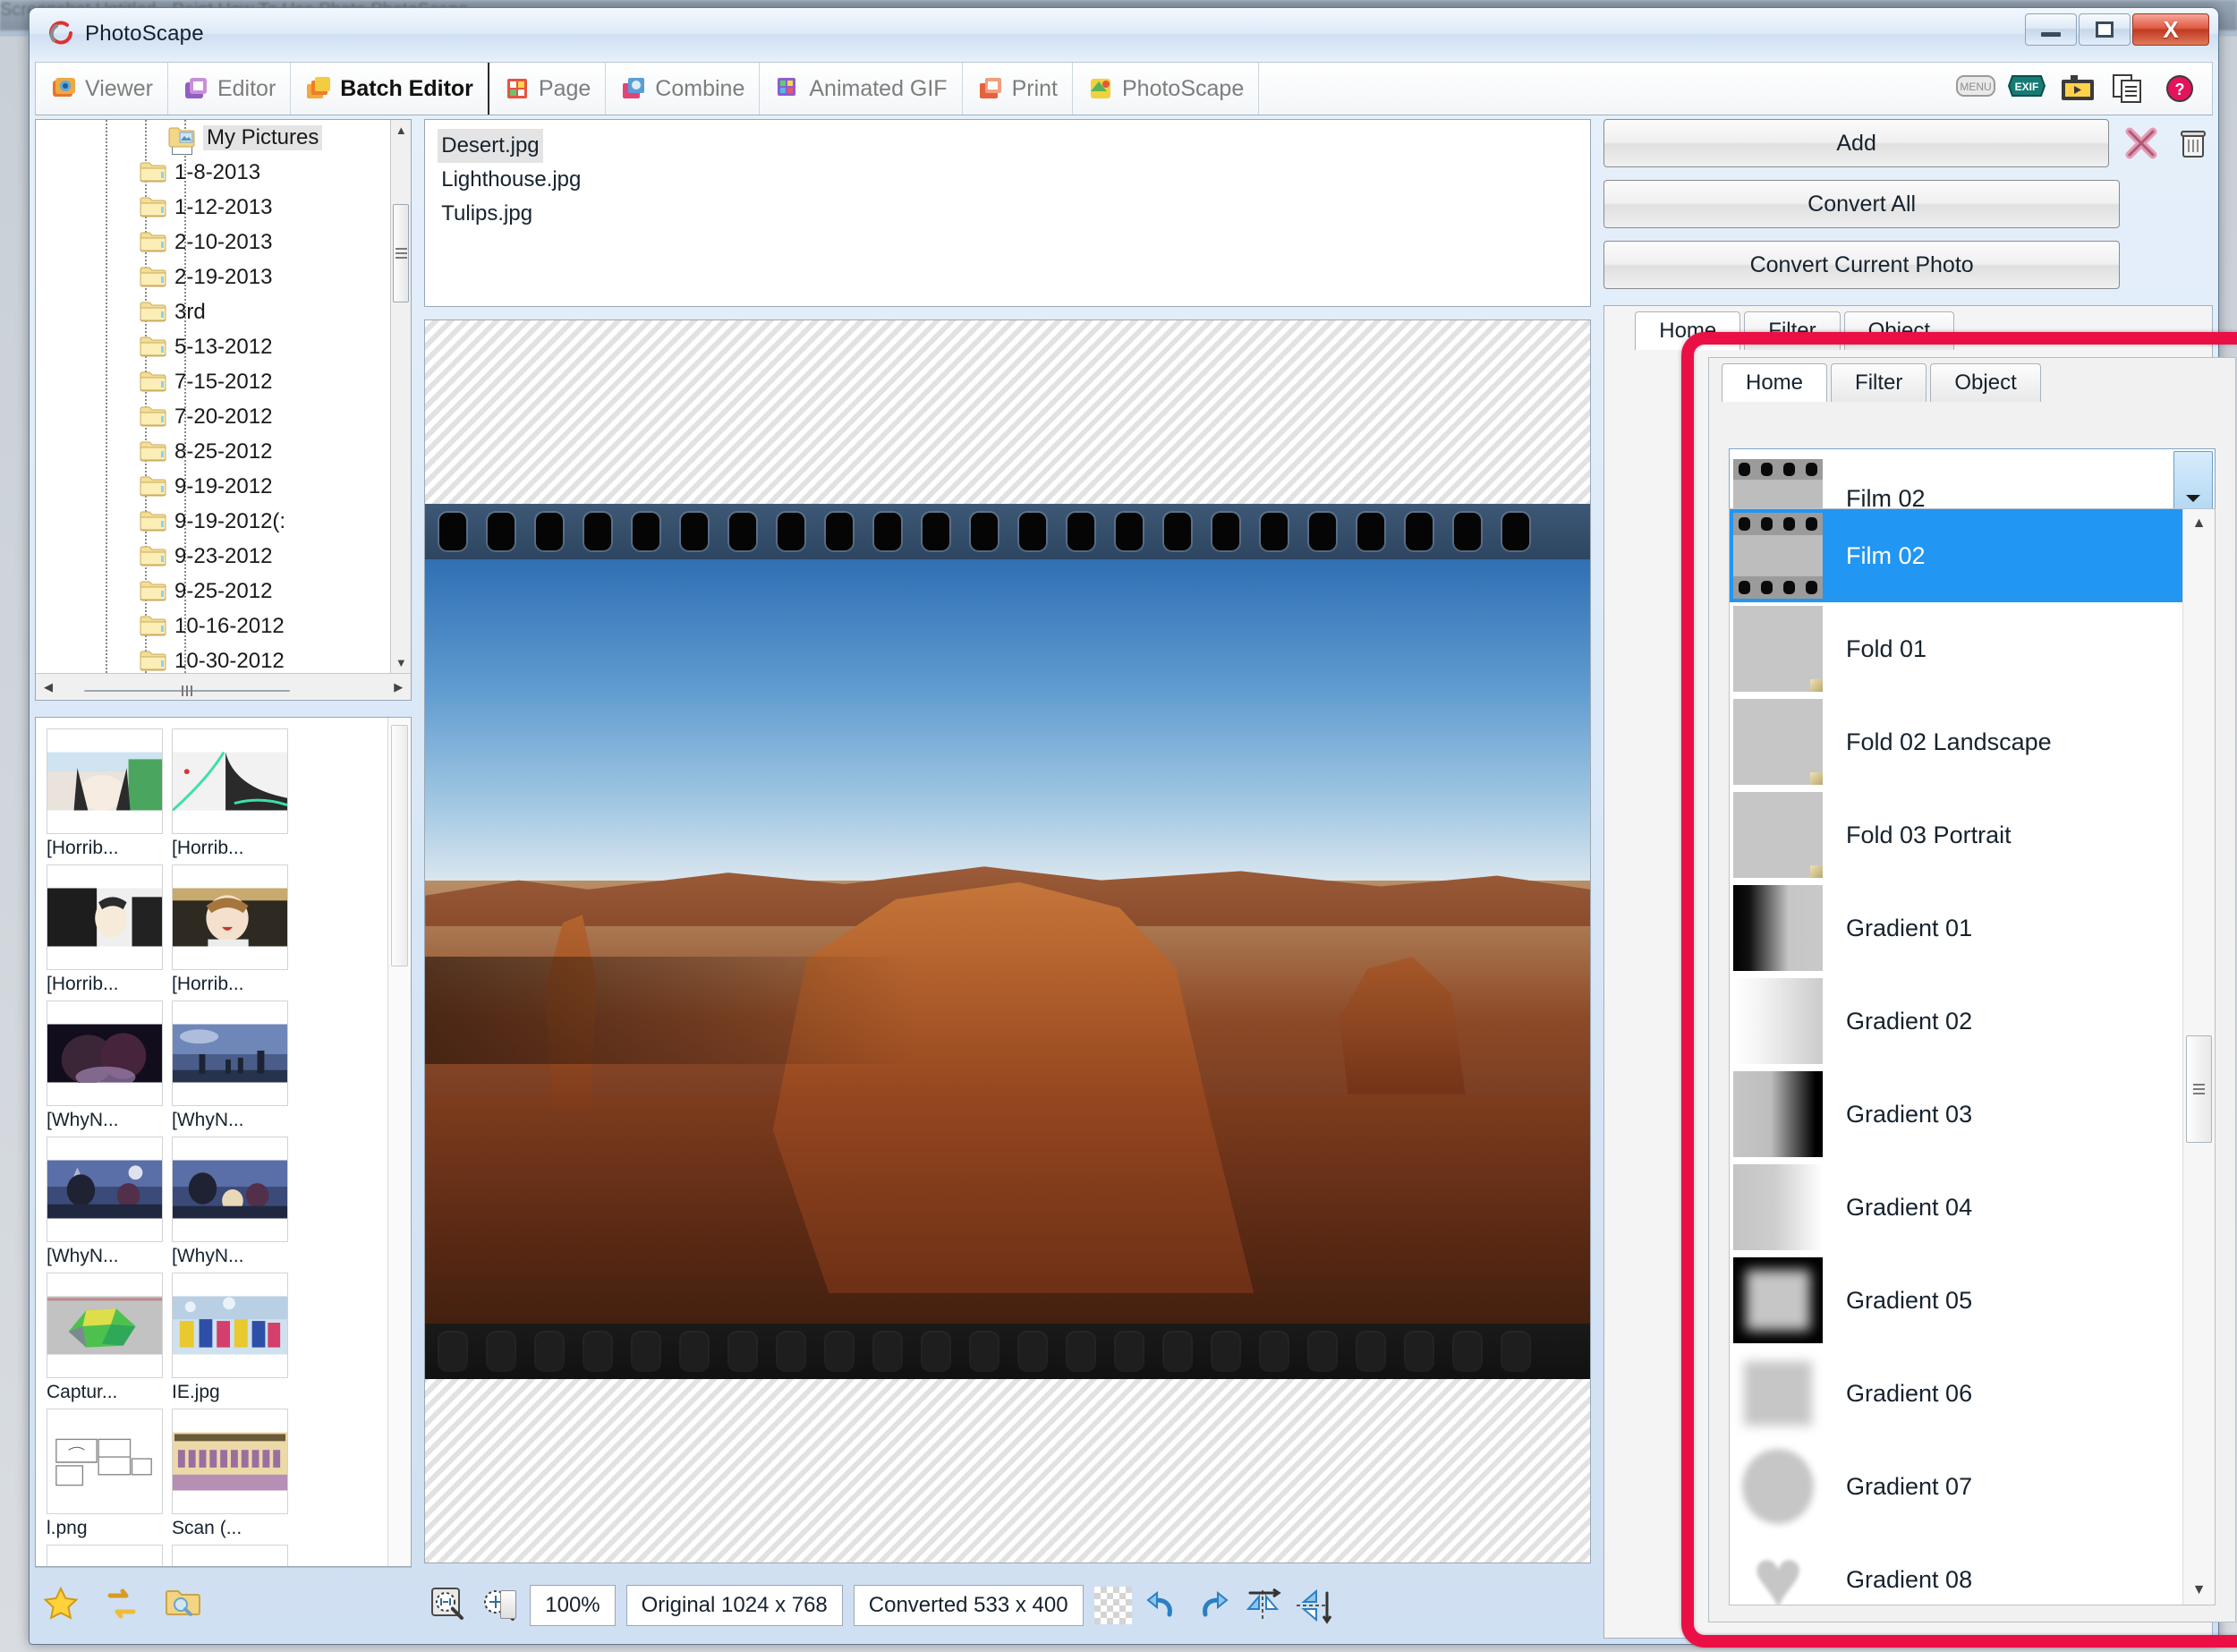  What do you see at coordinates (573, 1605) in the screenshot?
I see `zoom-level-field: 100%` at bounding box center [573, 1605].